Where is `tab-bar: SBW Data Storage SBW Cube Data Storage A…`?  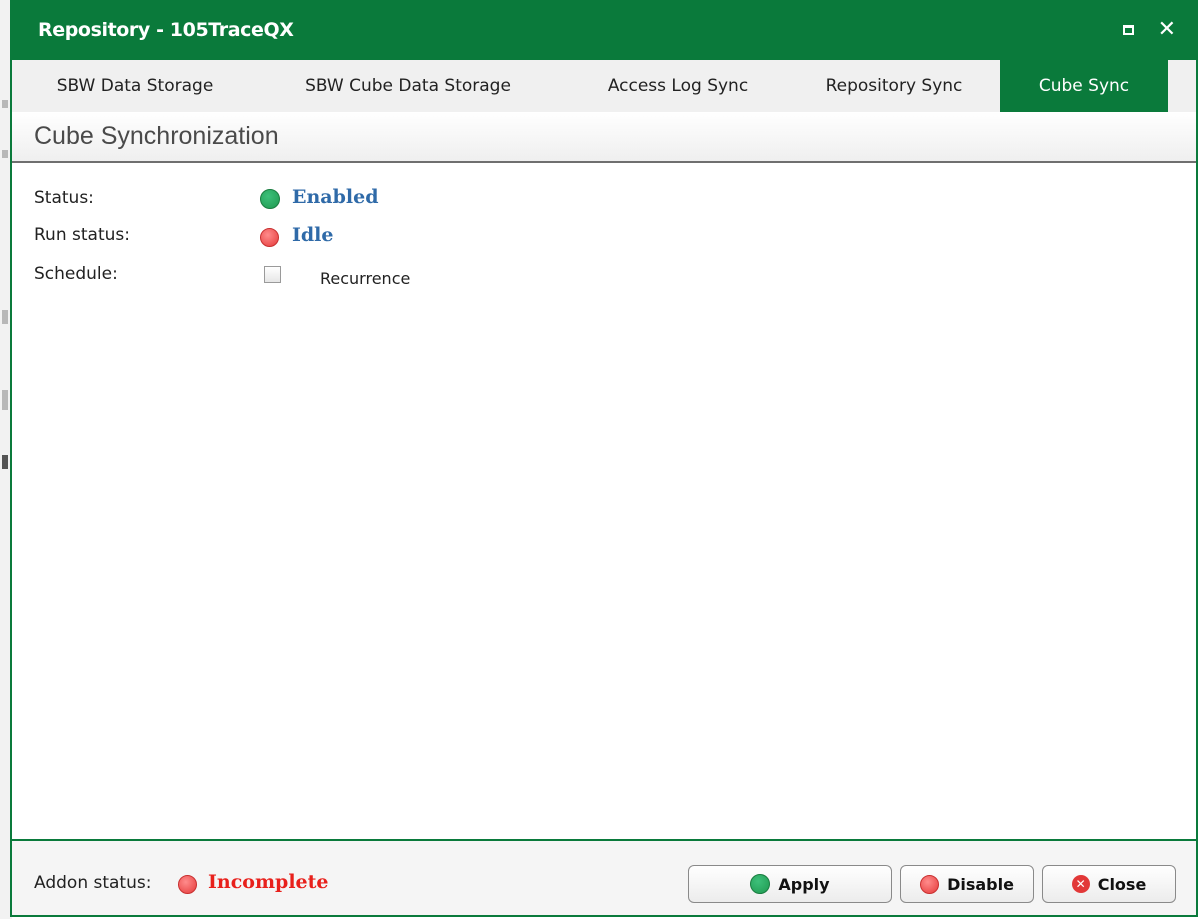 tab-bar: SBW Data Storage SBW Cube Data Storage A… is located at coordinates (604, 86).